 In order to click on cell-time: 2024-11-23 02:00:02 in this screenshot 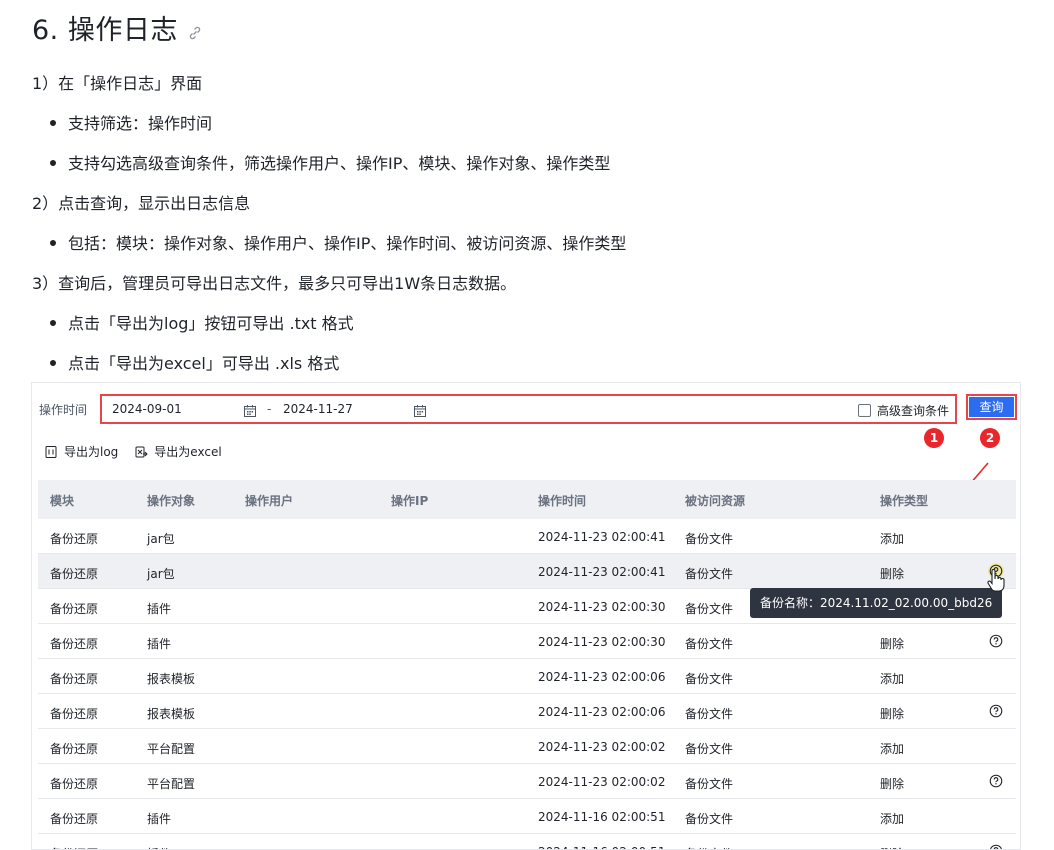, I will do `click(602, 747)`.